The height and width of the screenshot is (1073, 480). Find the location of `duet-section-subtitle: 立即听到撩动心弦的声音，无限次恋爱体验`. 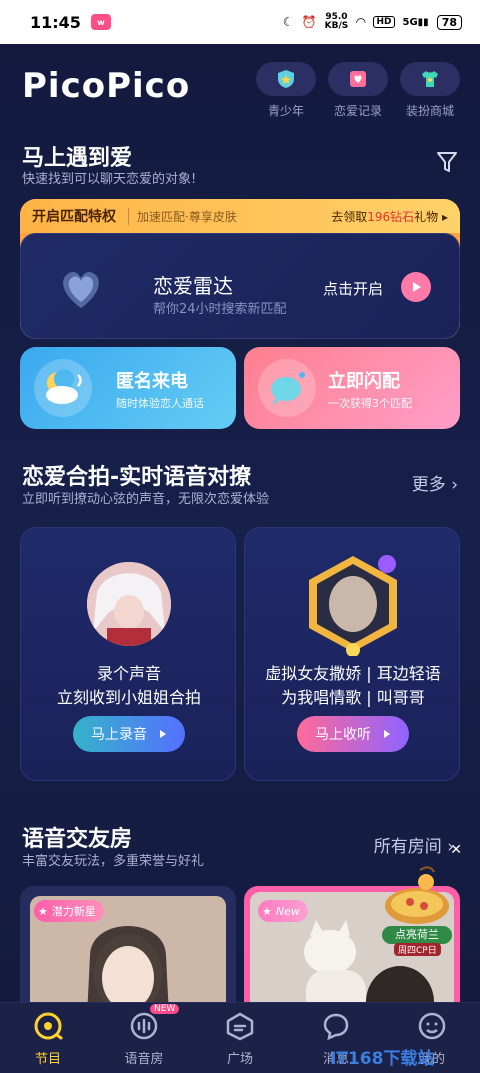

duet-section-subtitle: 立即听到撩动心弦的声音，无限次恋爱体验 is located at coordinates (146, 499).